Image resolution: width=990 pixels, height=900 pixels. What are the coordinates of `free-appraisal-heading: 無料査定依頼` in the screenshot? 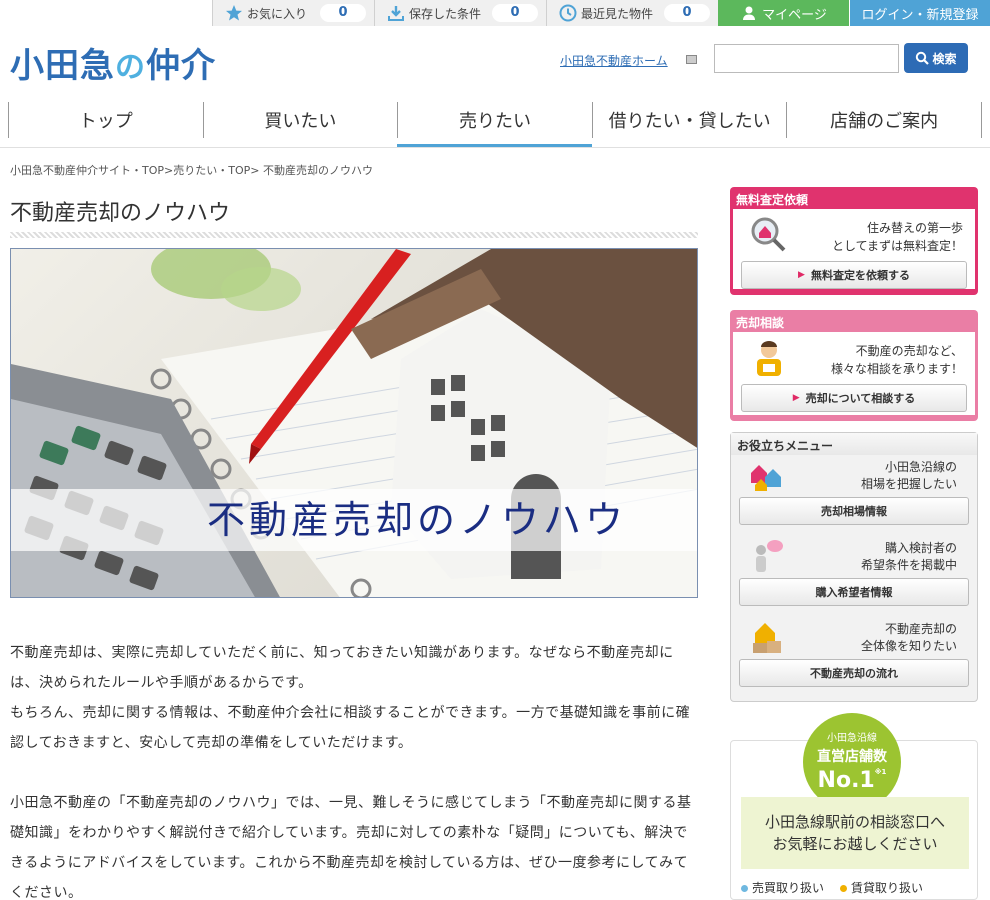 It's located at (772, 200).